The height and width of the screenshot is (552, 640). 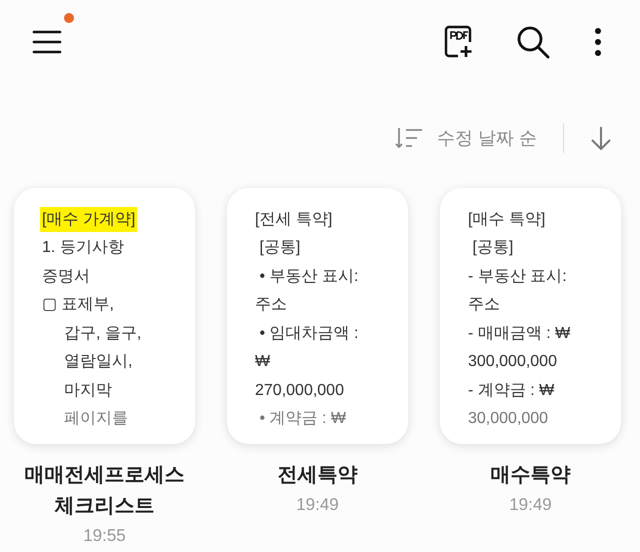 What do you see at coordinates (293, 220) in the screenshot?
I see `note-text: [전세 특약]` at bounding box center [293, 220].